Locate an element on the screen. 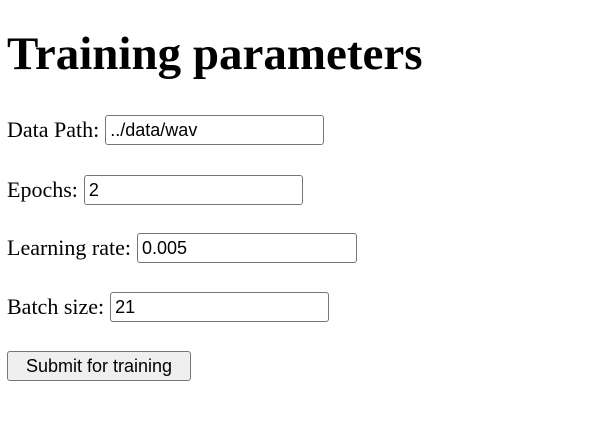 Image resolution: width=594 pixels, height=424 pixels. submit-button: Submit for training is located at coordinates (99, 366).